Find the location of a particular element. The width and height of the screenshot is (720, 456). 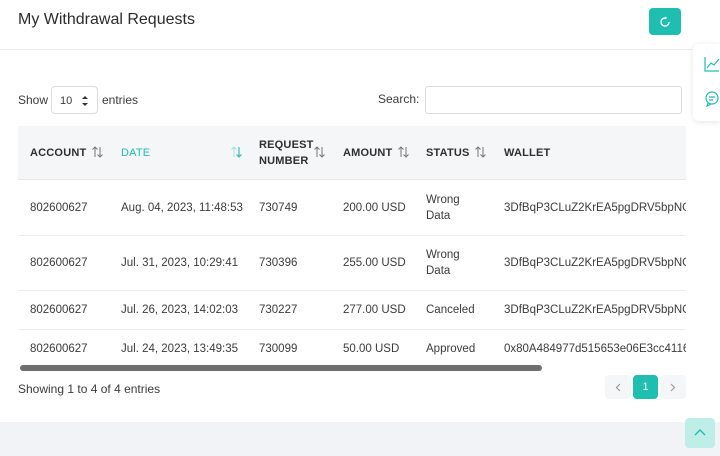

entries-label: entries is located at coordinates (120, 100).